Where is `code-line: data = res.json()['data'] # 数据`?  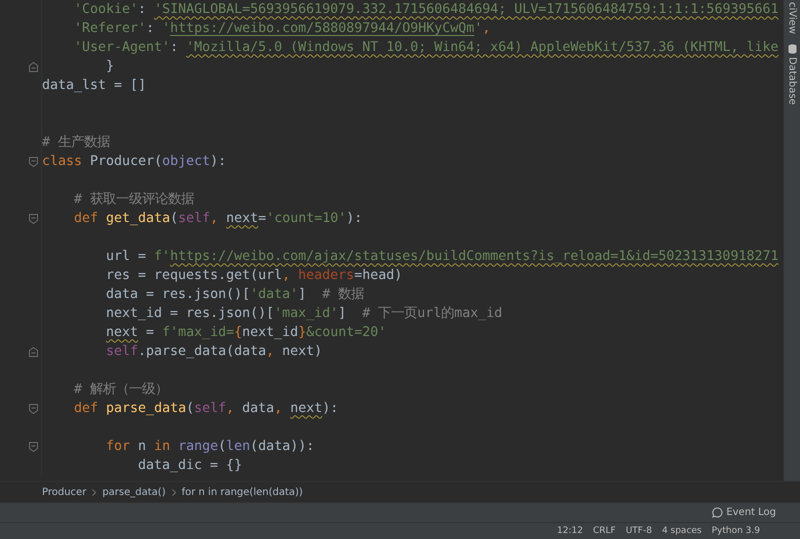 code-line: data = res.json()['data'] # 数据 is located at coordinates (235, 295).